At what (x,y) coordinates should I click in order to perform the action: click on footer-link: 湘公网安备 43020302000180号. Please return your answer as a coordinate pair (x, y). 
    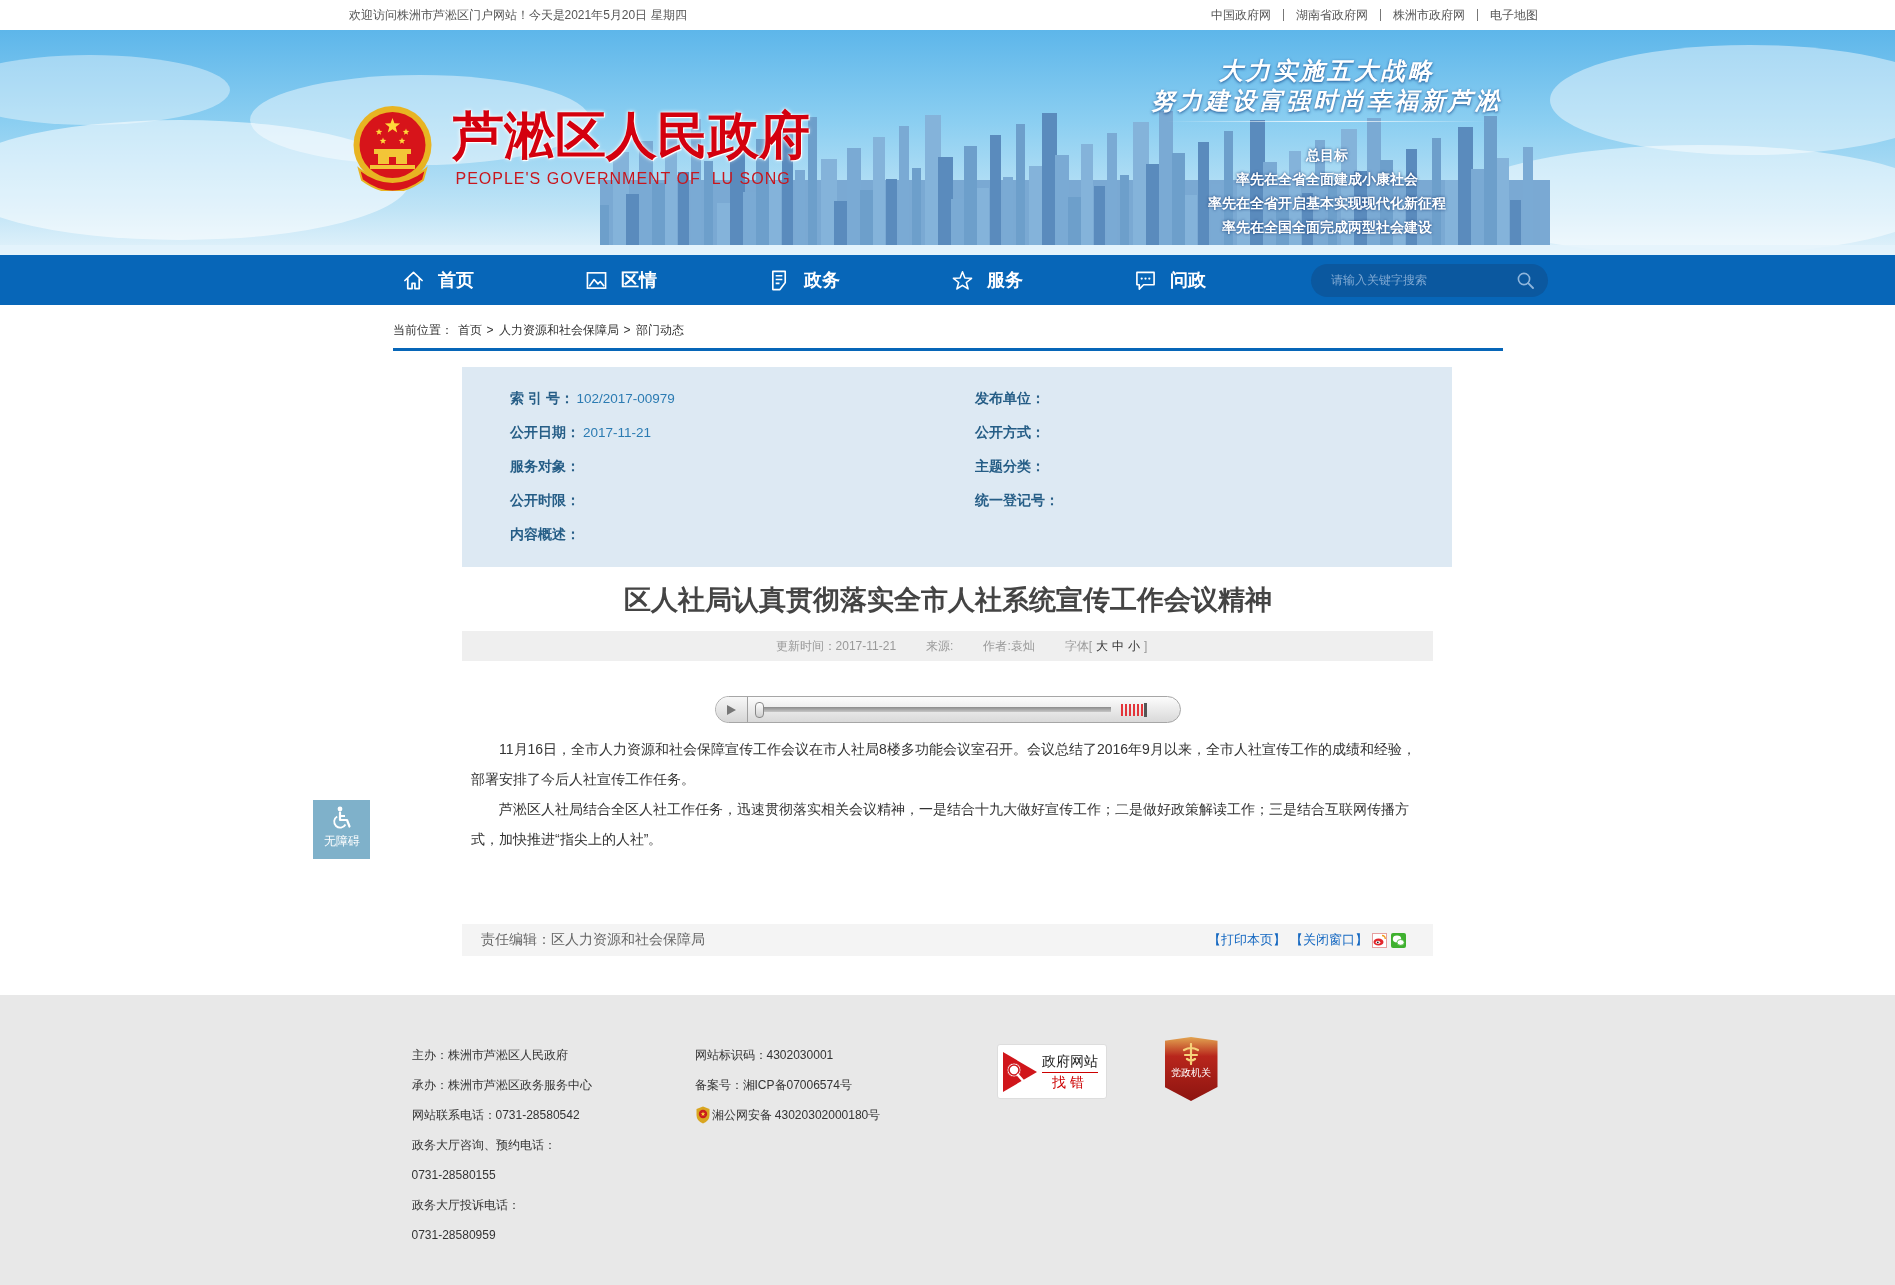
    Looking at the image, I should click on (796, 1115).